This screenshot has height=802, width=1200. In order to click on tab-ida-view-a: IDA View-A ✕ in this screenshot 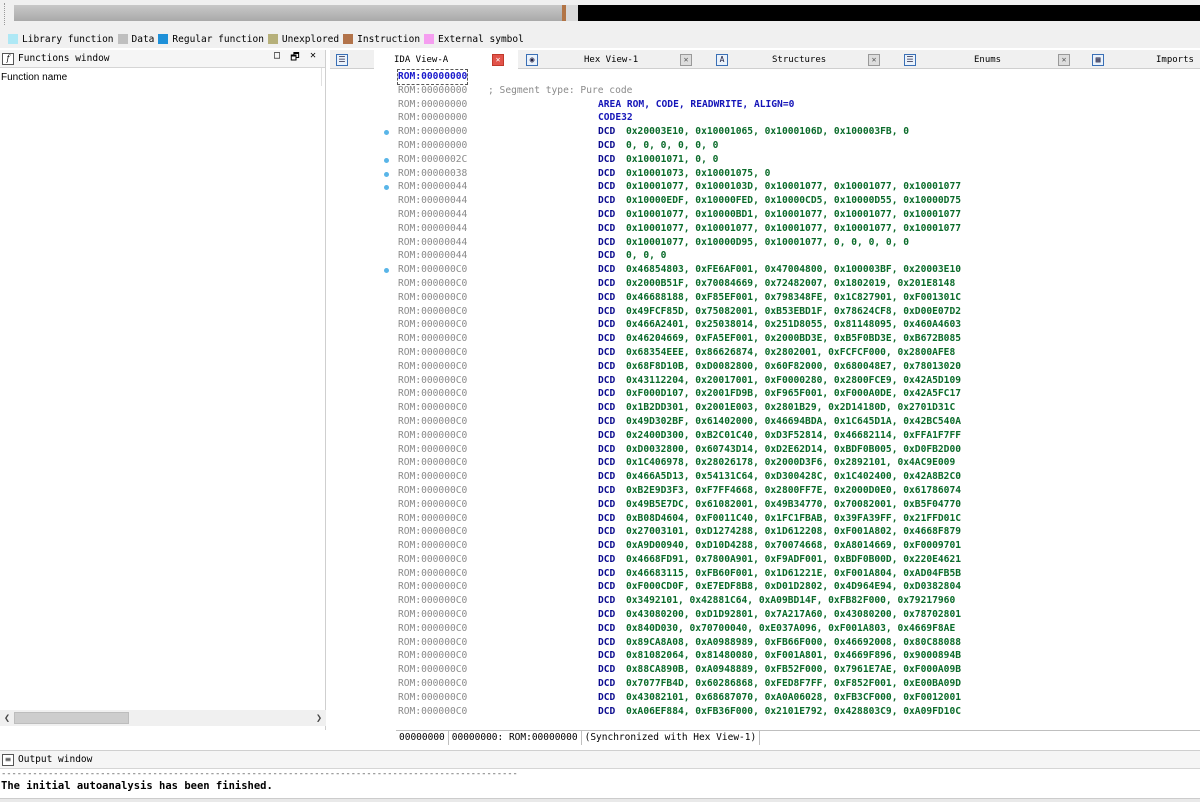, I will do `click(446, 59)`.